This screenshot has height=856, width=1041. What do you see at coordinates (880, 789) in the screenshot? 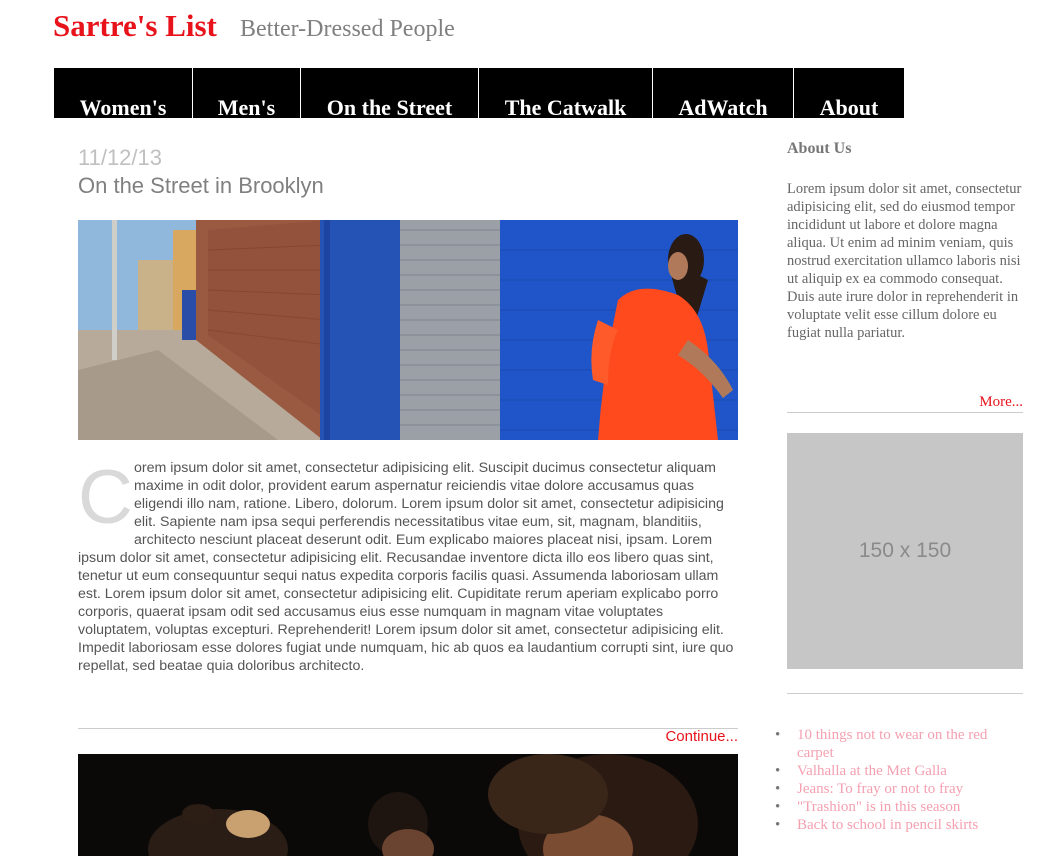
I see `sidebar-link: Jeans: To fray or not to fray` at bounding box center [880, 789].